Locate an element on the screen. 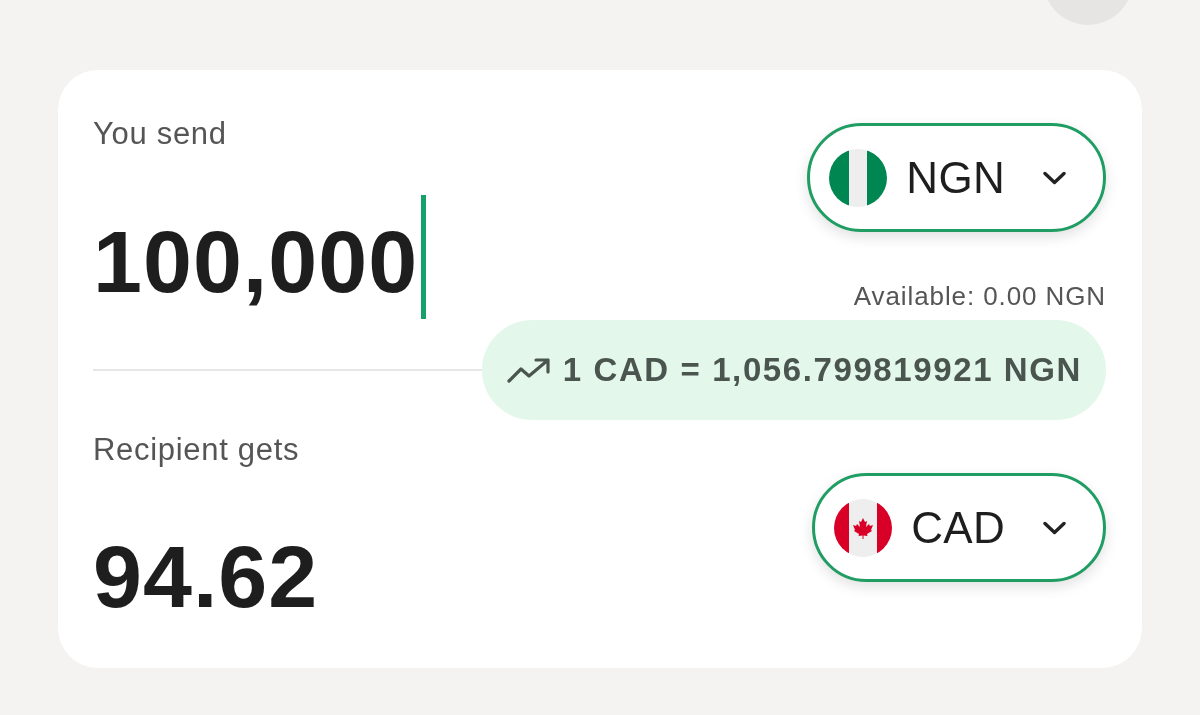  exchange-rate-text: 1 CAD = 1,056.799819921 NGN is located at coordinates (822, 370).